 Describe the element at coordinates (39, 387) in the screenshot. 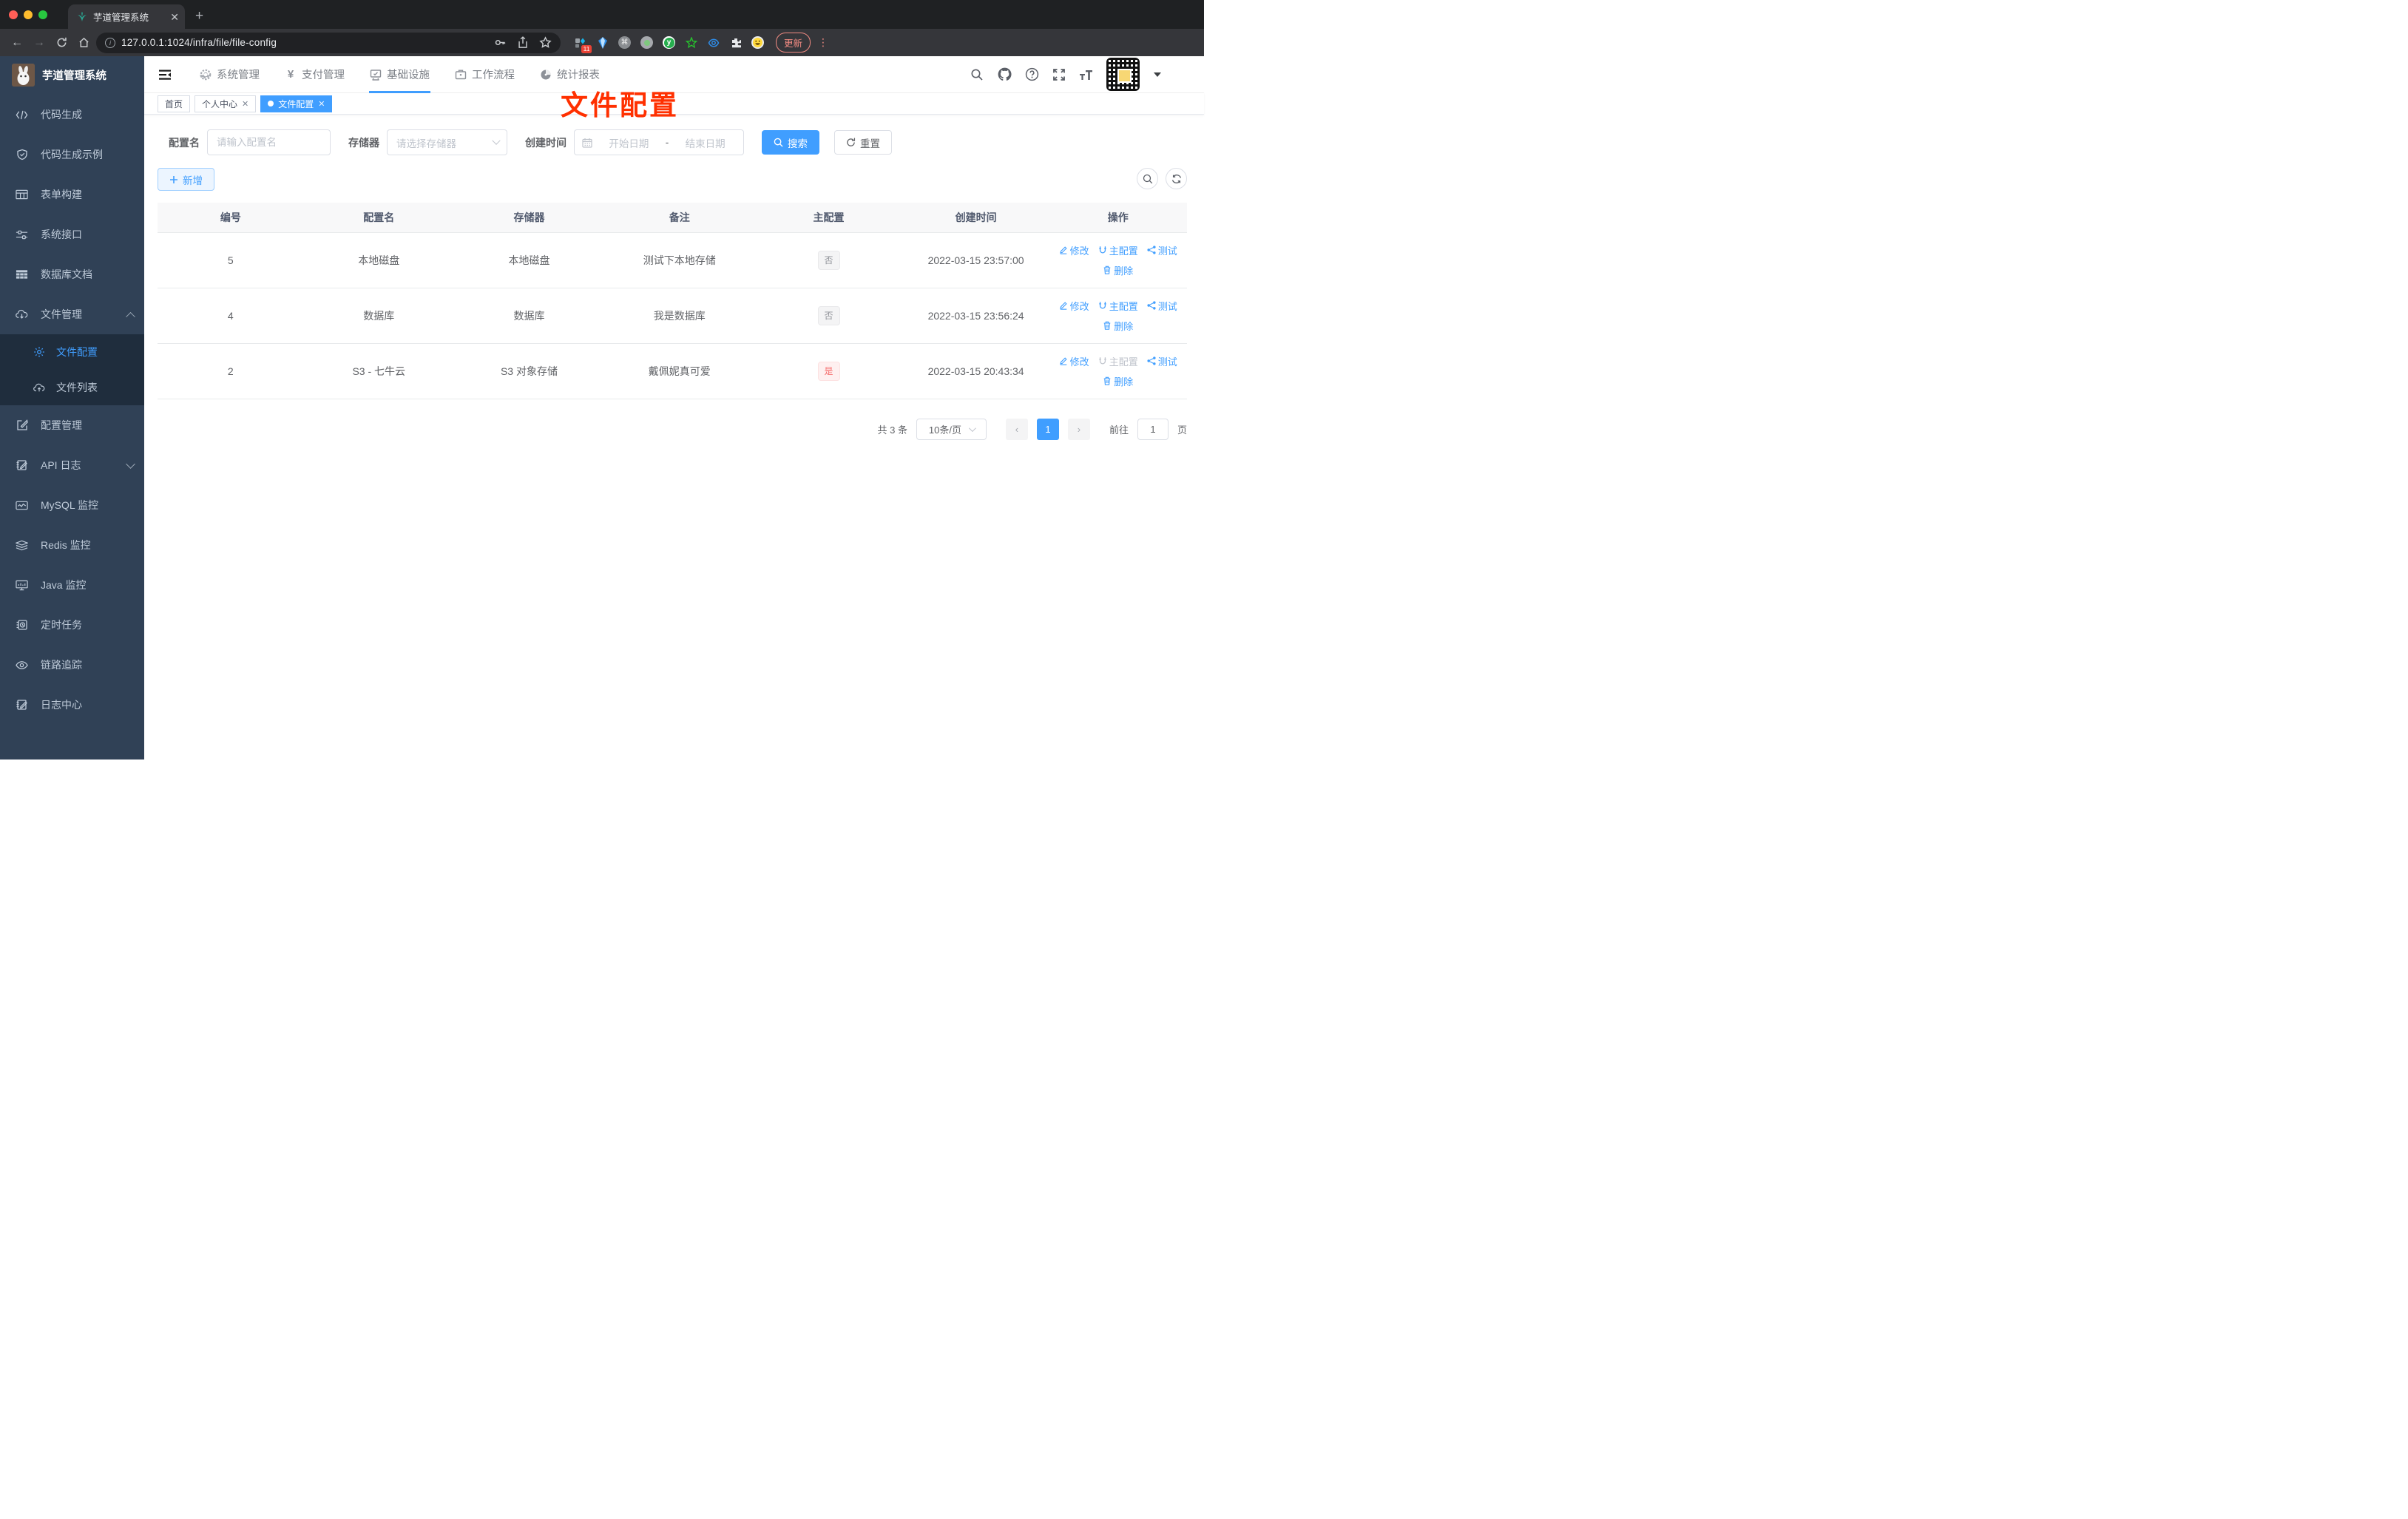

I see `cloud-upload-icon` at that location.